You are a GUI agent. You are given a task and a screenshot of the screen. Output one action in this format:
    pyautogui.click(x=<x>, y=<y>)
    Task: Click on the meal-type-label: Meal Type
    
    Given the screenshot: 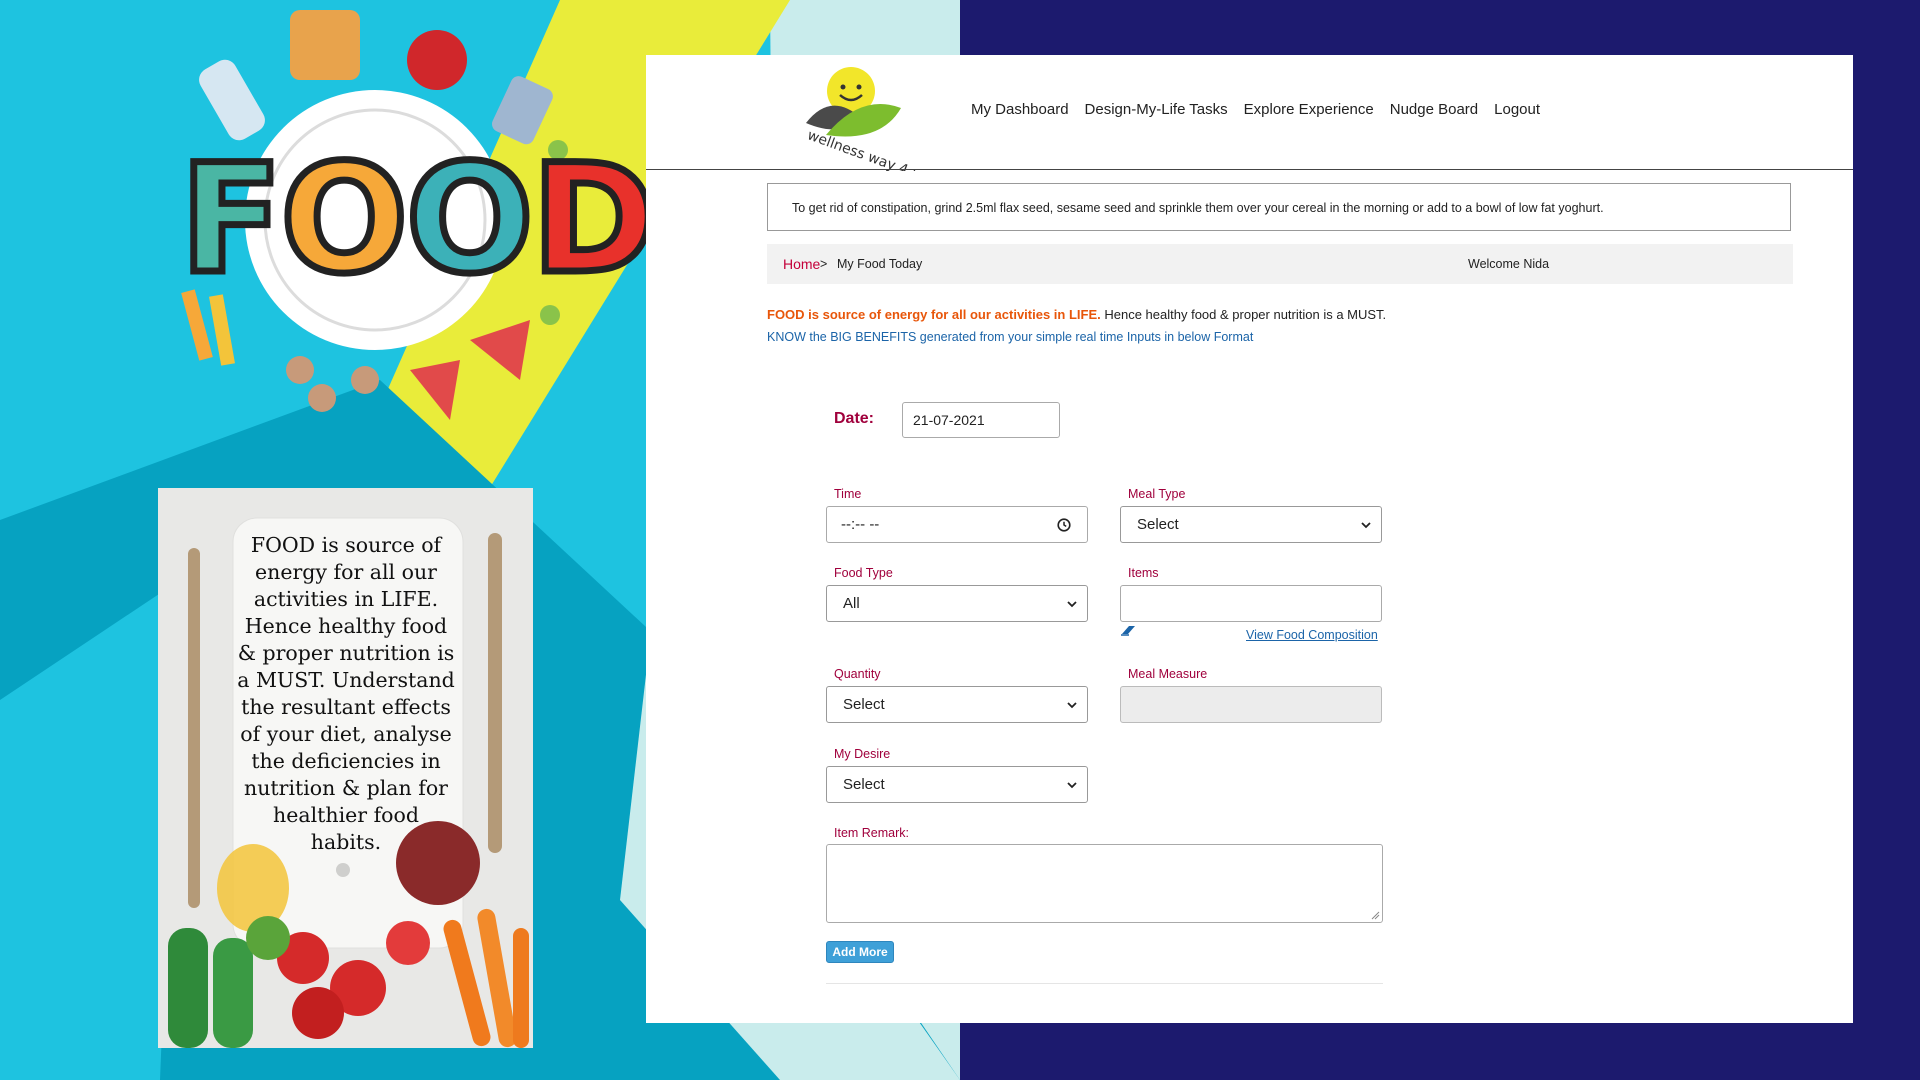 What is the action you would take?
    pyautogui.click(x=1157, y=494)
    